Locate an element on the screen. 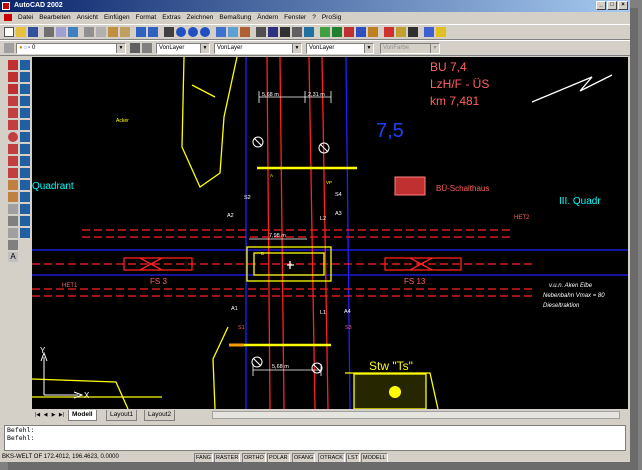  status-lweight: LST is located at coordinates (353, 457).